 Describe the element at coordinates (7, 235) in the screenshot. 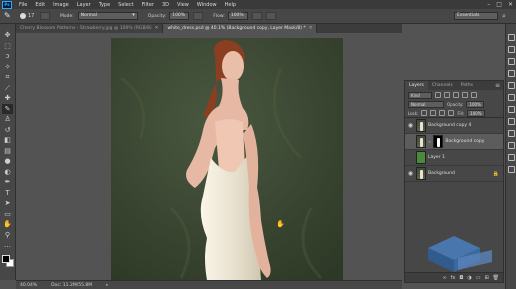

I see `zoom-tool-icon: ⚲` at that location.